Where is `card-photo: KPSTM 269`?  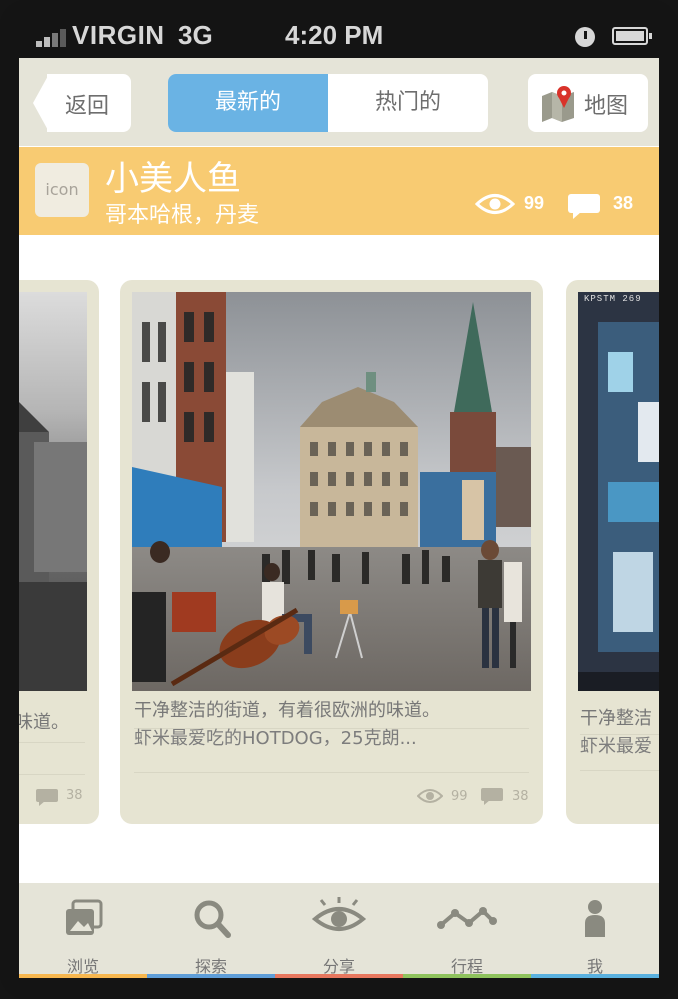
card-photo: KPSTM 269 is located at coordinates (618, 491).